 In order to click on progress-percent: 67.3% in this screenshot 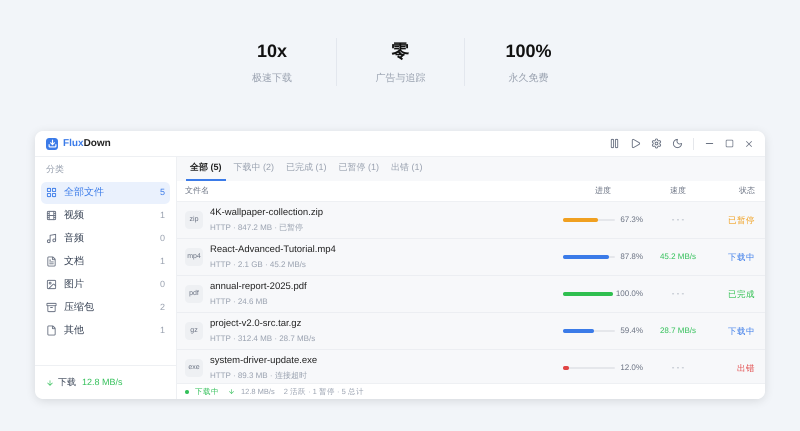, I will do `click(631, 220)`.